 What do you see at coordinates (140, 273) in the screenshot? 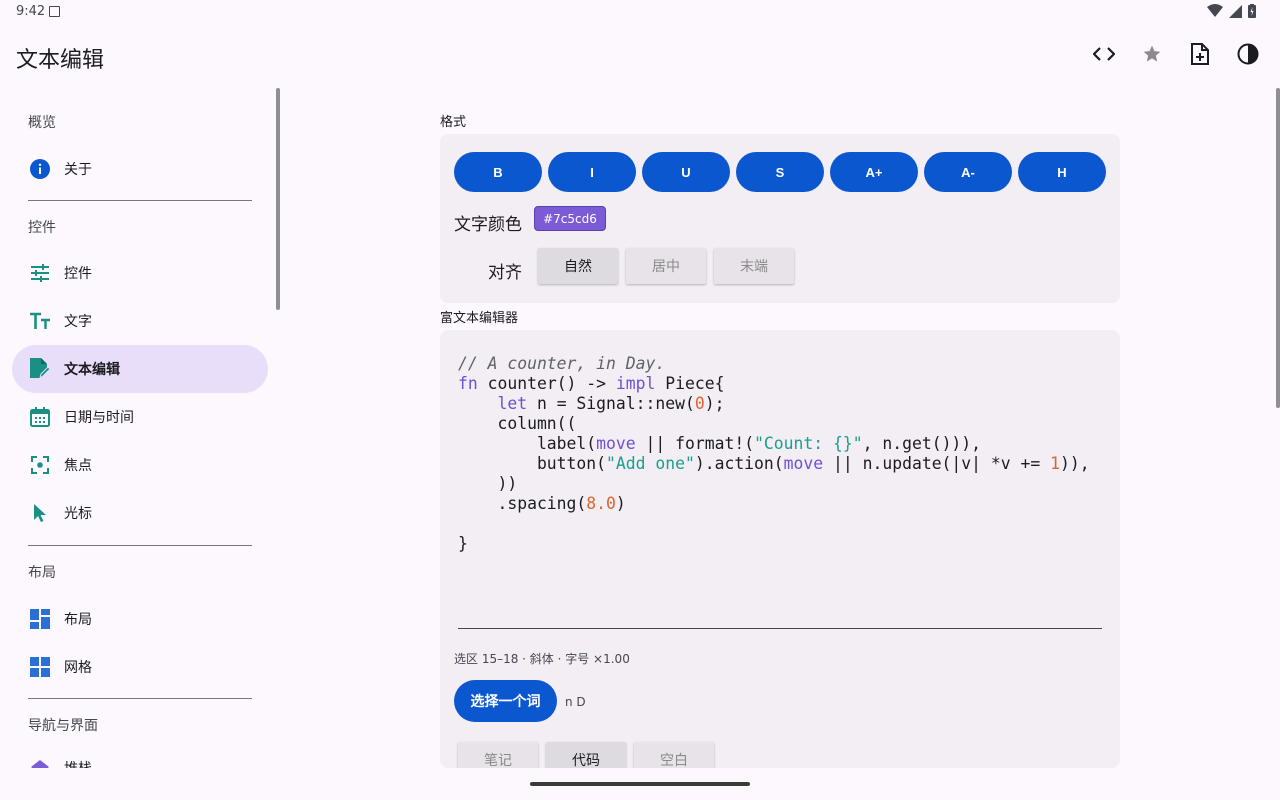
I see `sidebar-item-controls: 控件` at bounding box center [140, 273].